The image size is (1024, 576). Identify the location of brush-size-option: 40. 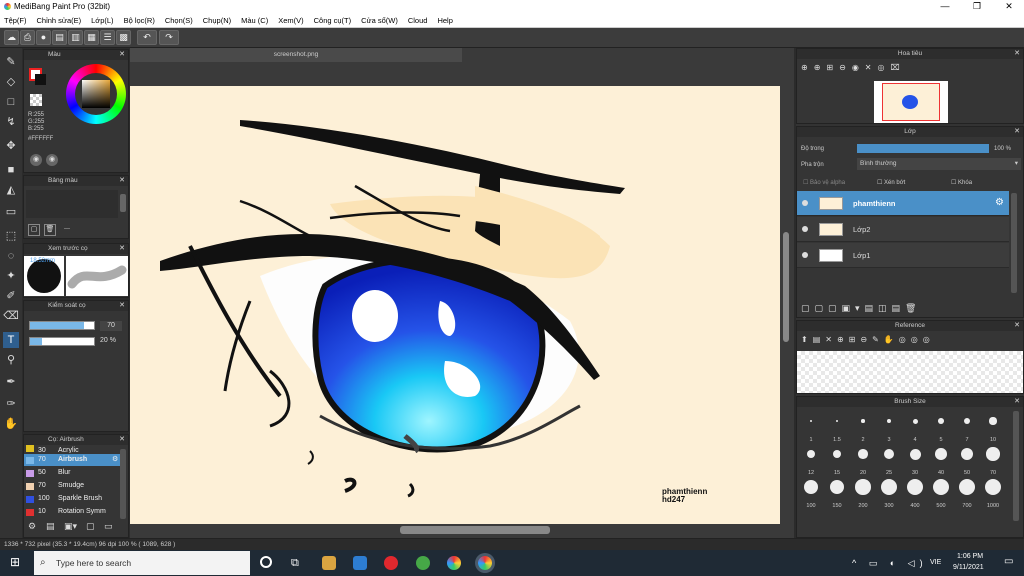
(941, 460).